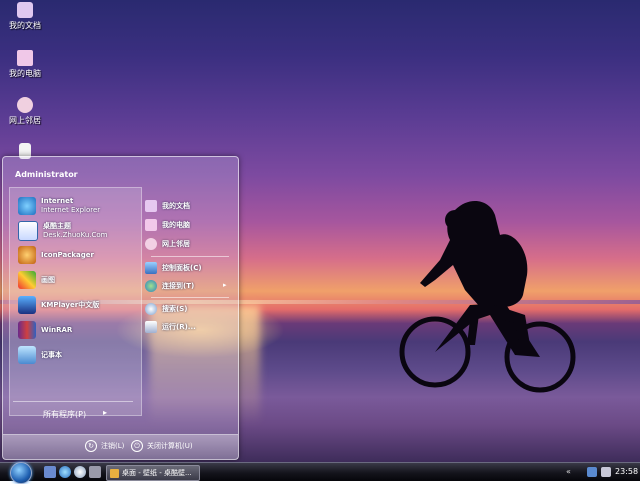 This screenshot has height=484, width=640. Describe the element at coordinates (46, 174) in the screenshot. I see `user-name: Administrator` at that location.